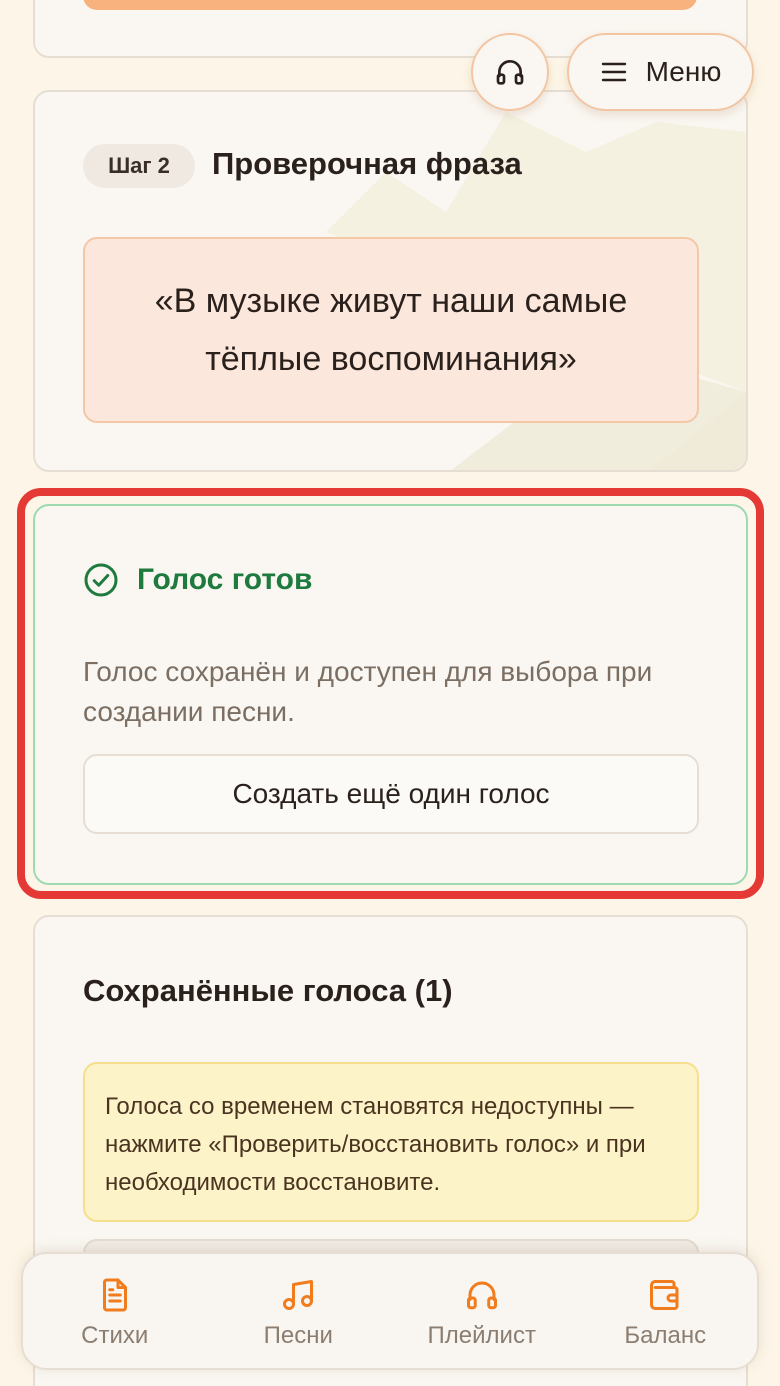 The height and width of the screenshot is (1386, 780). I want to click on nav-label-playlist: Плейлист, so click(481, 1335).